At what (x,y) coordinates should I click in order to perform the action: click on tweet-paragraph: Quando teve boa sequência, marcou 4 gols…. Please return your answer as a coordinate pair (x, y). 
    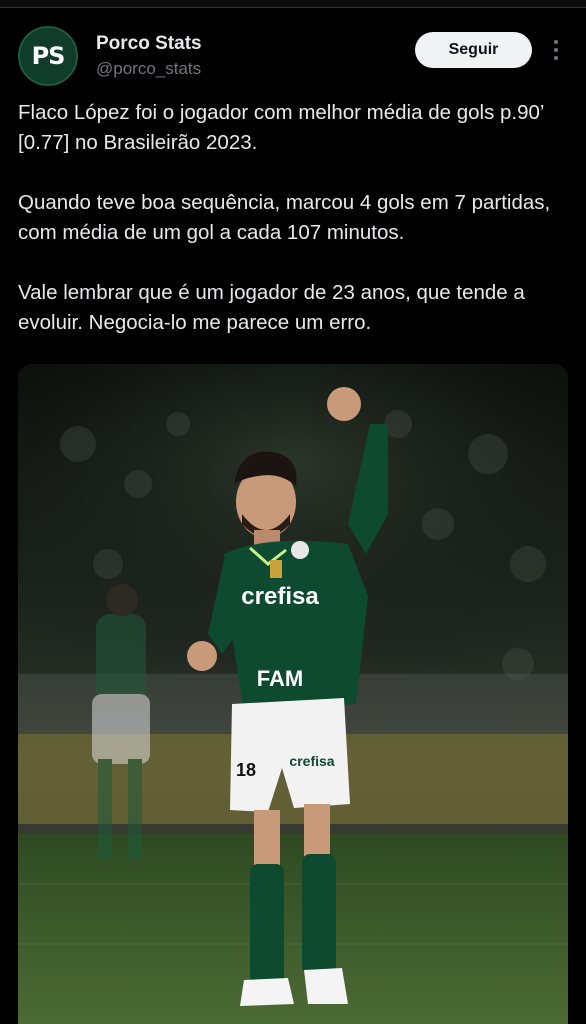
    Looking at the image, I should click on (284, 217).